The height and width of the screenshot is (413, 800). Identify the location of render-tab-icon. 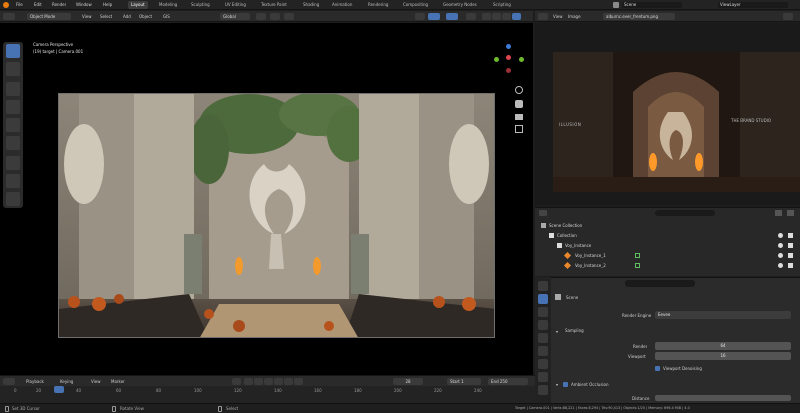
(543, 299).